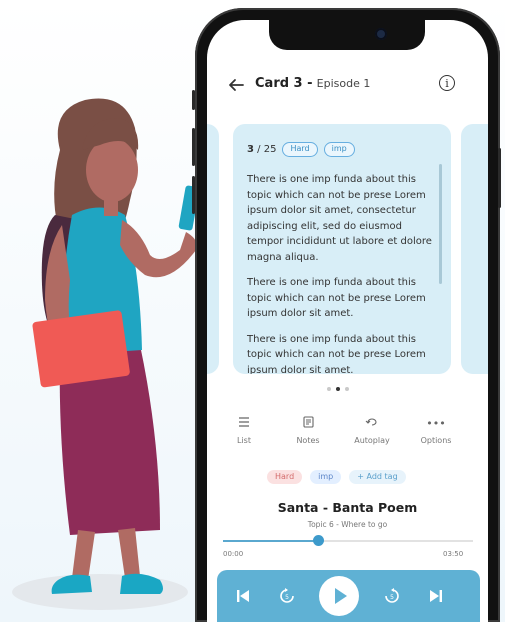 Image resolution: width=505 pixels, height=622 pixels. I want to click on card-tag-hard: Hard, so click(300, 149).